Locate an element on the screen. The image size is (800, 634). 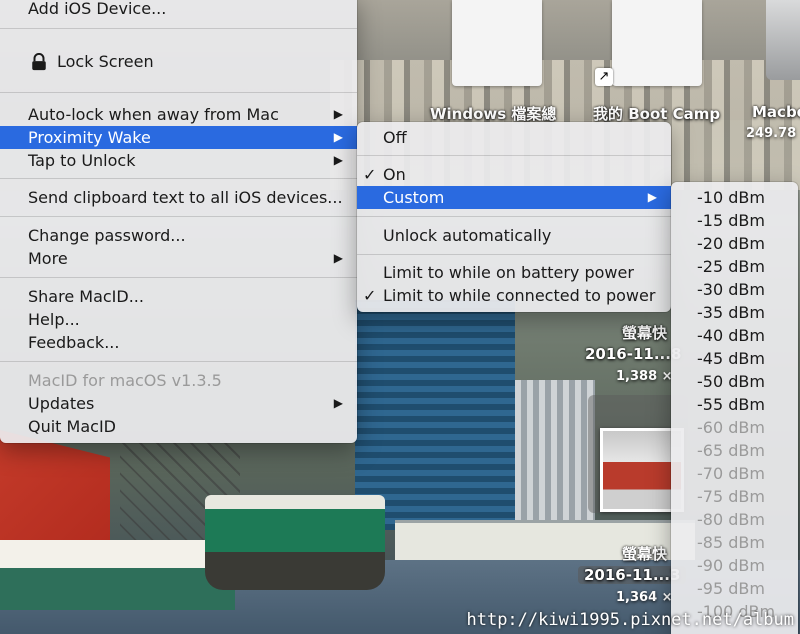
menu-item-tap-to-unlock: Tap to Unlock ▶ is located at coordinates (178, 160).